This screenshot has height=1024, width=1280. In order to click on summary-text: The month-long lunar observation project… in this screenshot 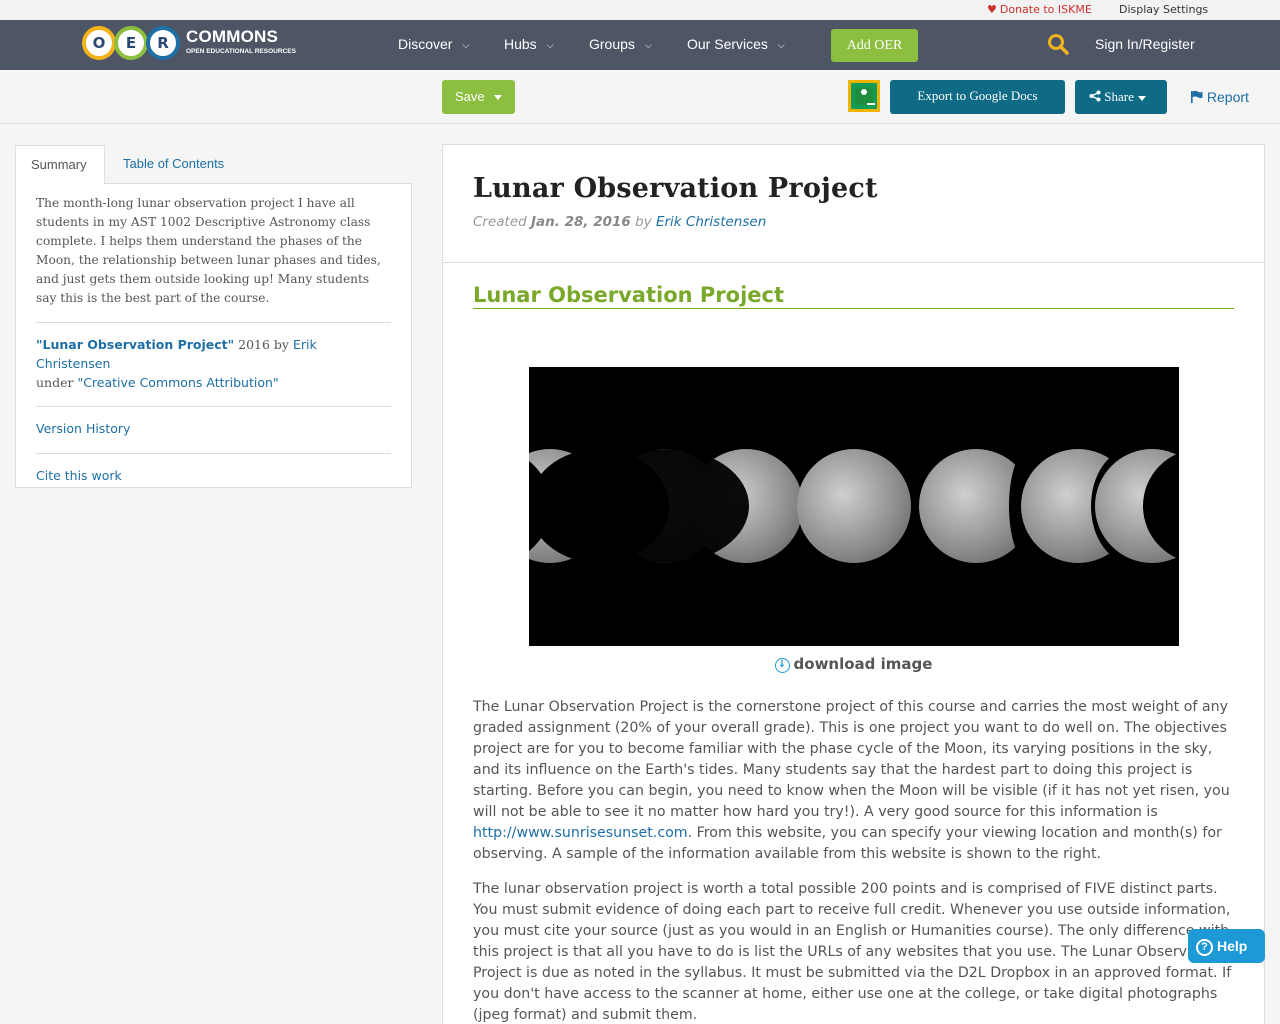, I will do `click(208, 250)`.